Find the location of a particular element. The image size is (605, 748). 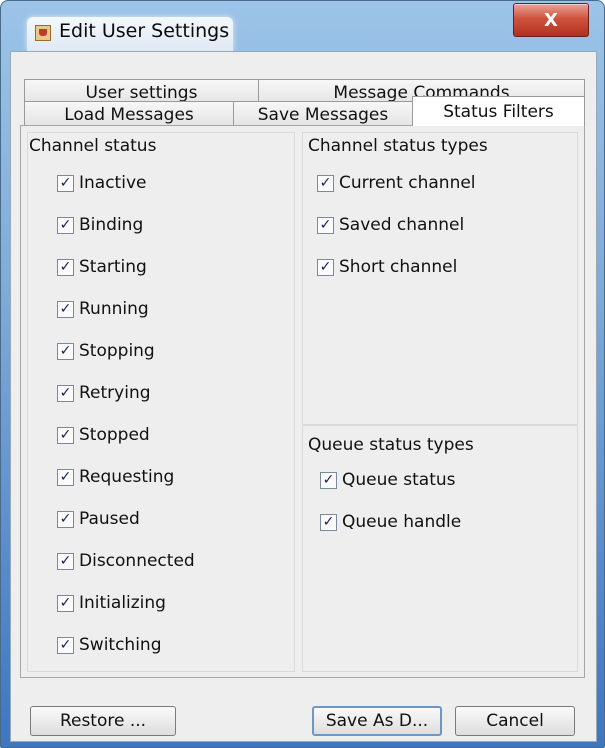

checkbox-label: Requesting is located at coordinates (127, 477).